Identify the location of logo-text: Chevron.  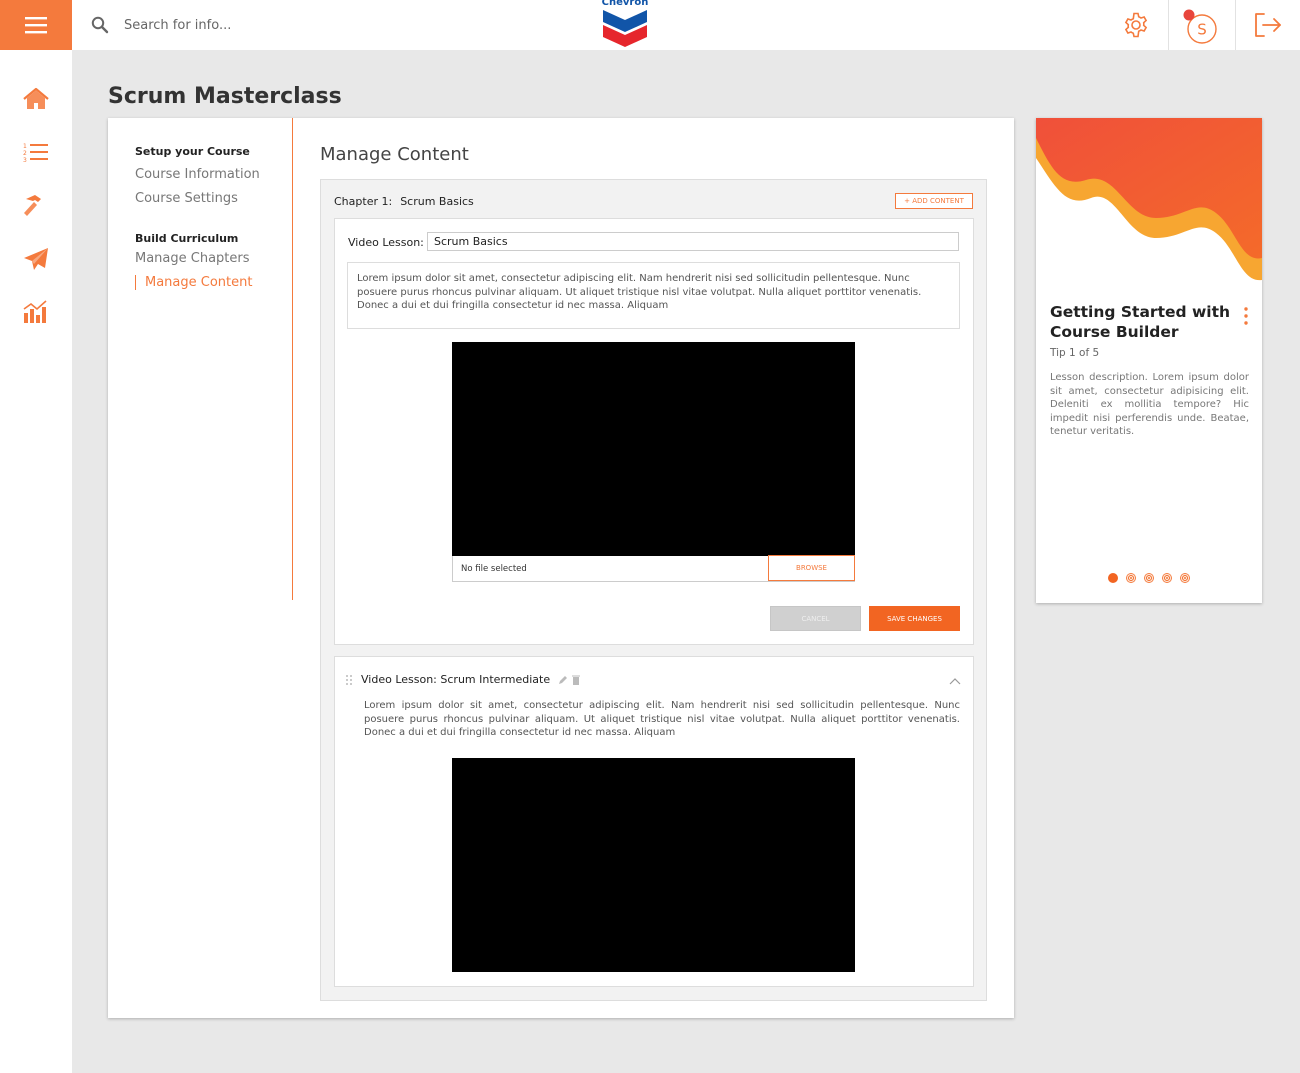
(625, 4).